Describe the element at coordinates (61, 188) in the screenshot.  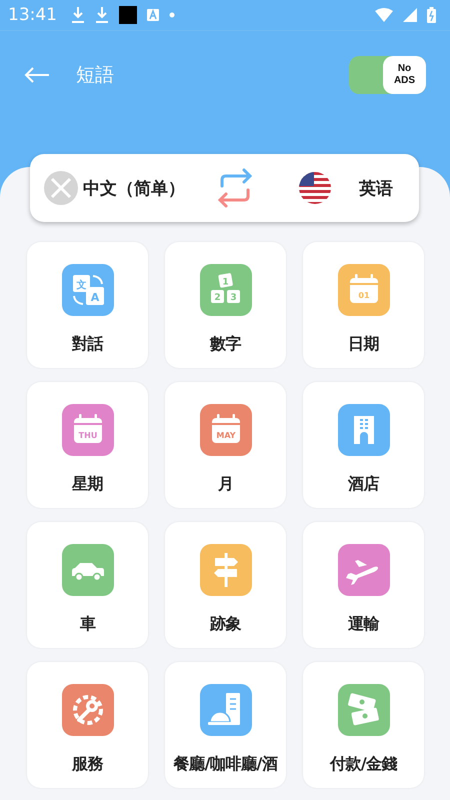
I see `close-icon` at that location.